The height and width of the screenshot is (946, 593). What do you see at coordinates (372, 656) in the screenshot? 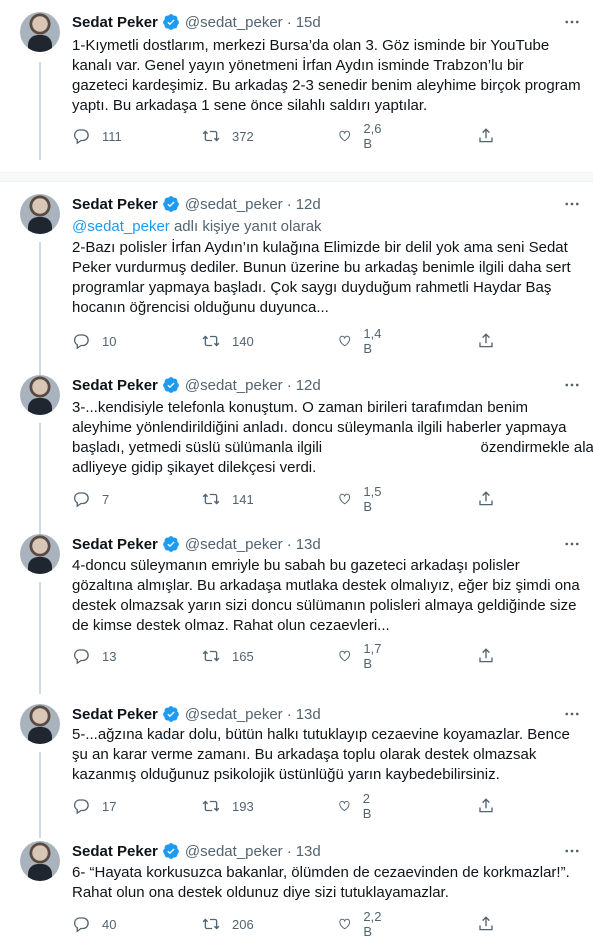
I see `like-count: 1,7 B` at bounding box center [372, 656].